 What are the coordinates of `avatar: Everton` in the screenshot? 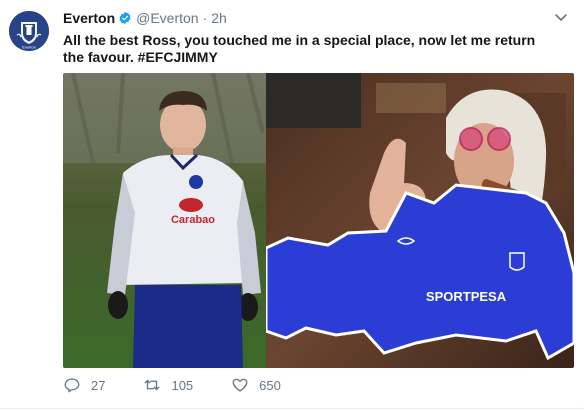 It's located at (29, 31).